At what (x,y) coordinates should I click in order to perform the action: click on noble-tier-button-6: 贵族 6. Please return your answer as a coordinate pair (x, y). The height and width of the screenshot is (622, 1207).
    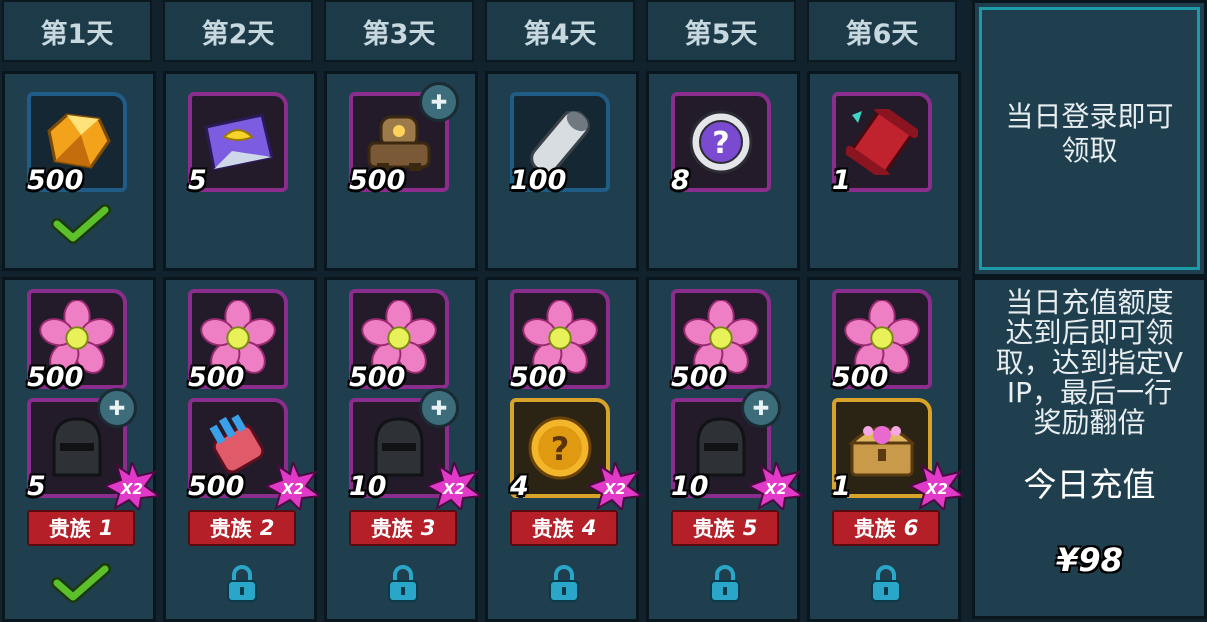
    Looking at the image, I should click on (886, 528).